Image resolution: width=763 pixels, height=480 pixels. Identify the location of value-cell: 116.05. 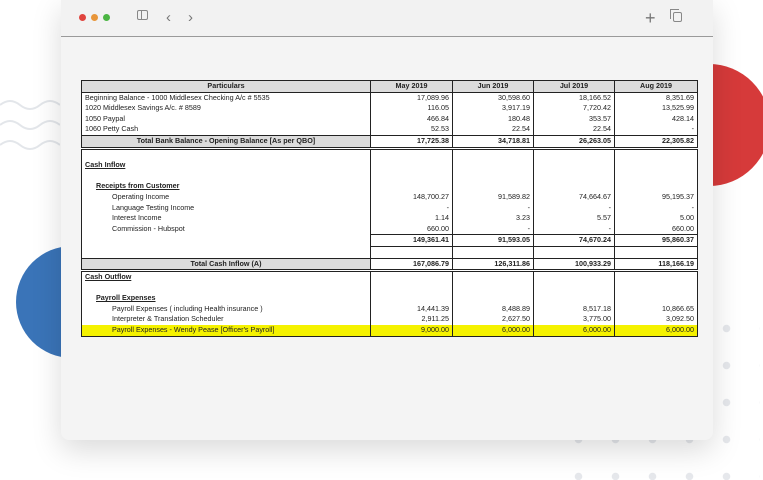
(411, 108).